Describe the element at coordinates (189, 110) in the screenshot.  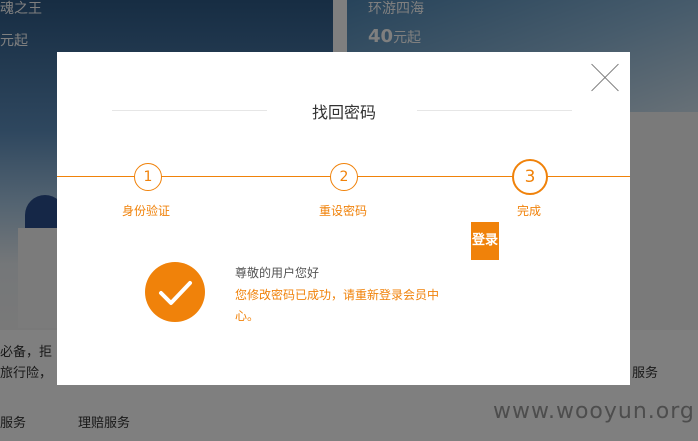
I see `title-divider-left` at that location.